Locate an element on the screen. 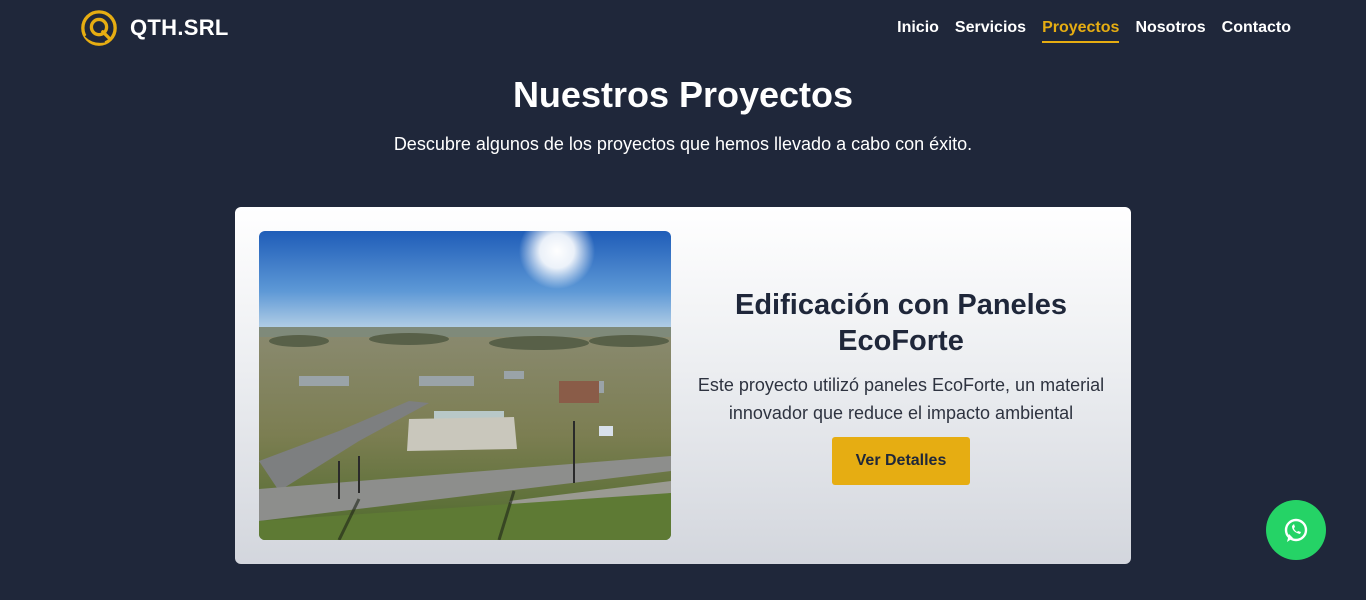  whatsapp-icon is located at coordinates (1296, 530).